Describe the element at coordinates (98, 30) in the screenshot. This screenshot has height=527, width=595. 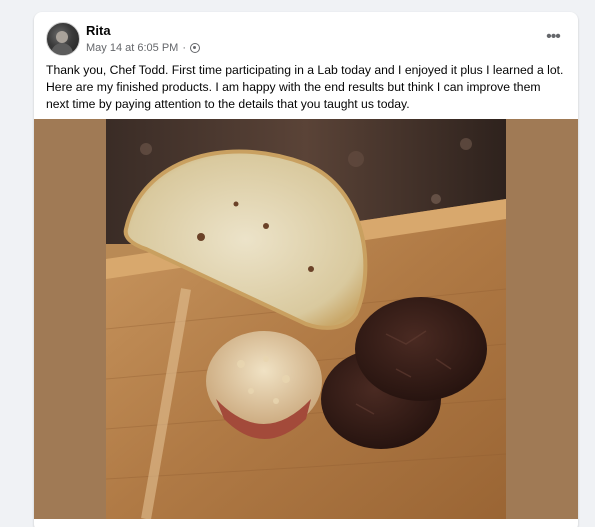
I see `author-name: Rita` at that location.